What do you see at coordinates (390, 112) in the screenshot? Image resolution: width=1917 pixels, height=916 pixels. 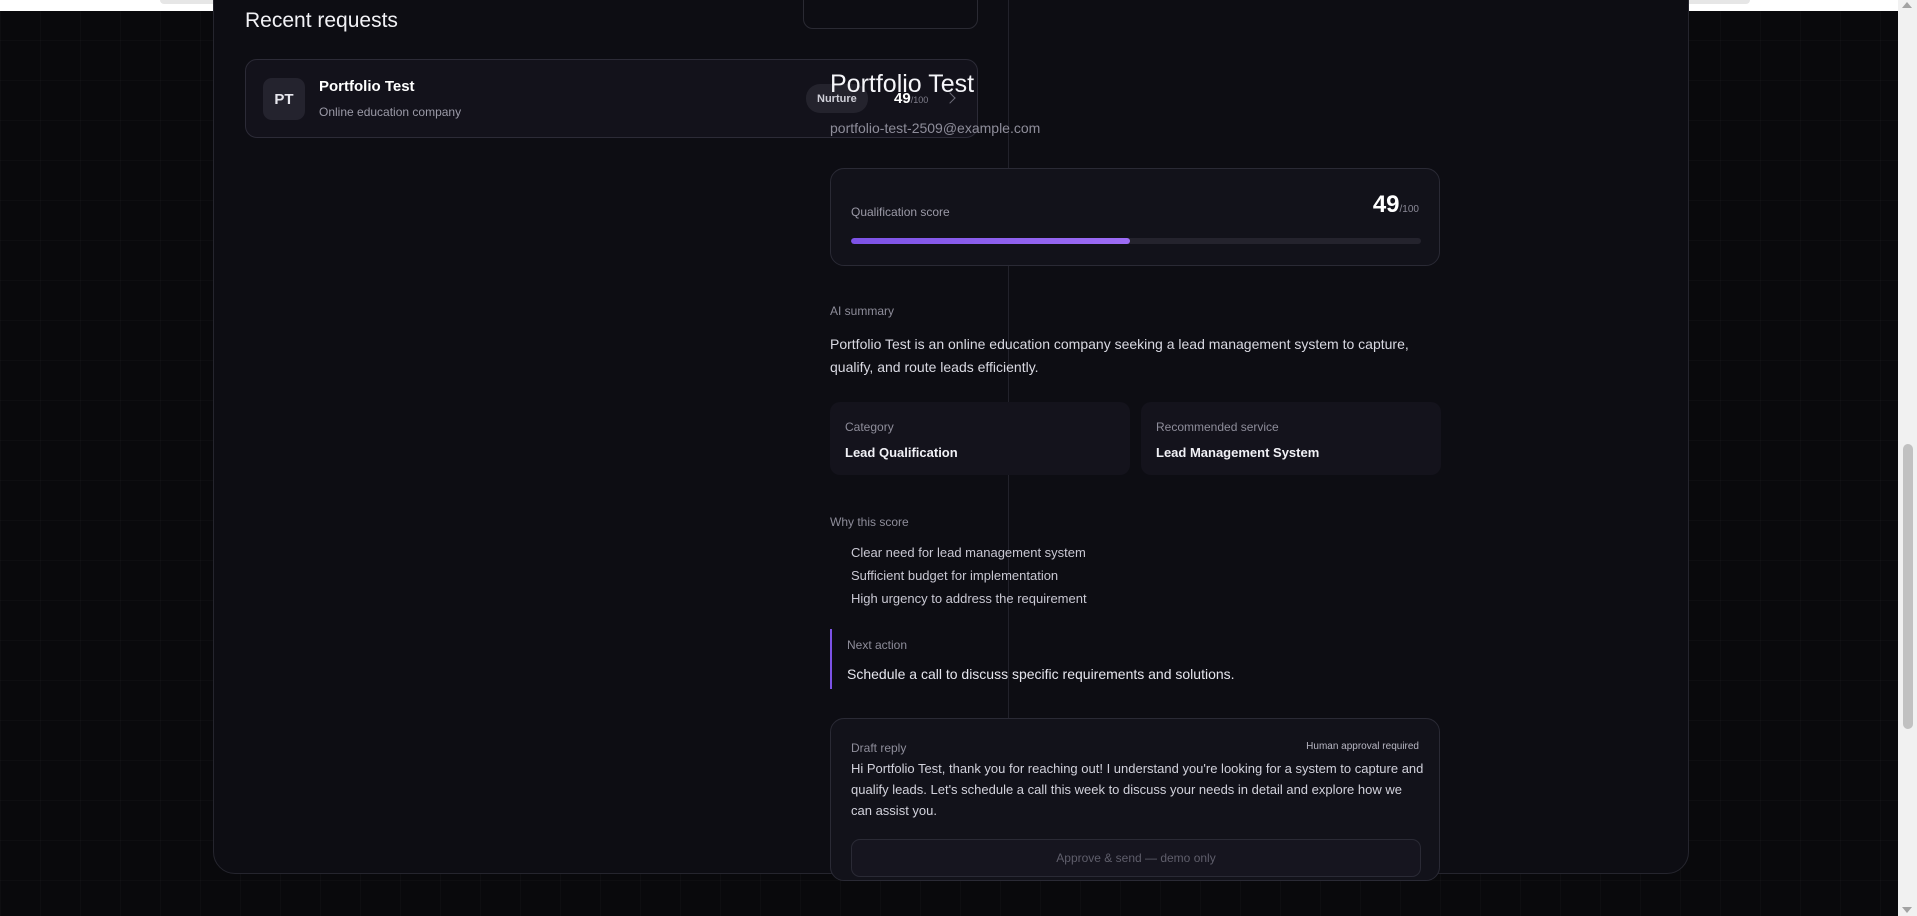 I see `request-description: Online education company` at bounding box center [390, 112].